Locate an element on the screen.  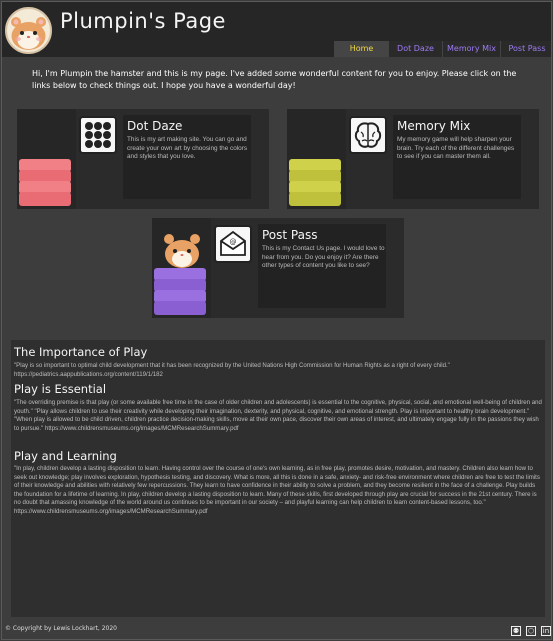
github-glyph: ⚉ is located at coordinates (516, 631).